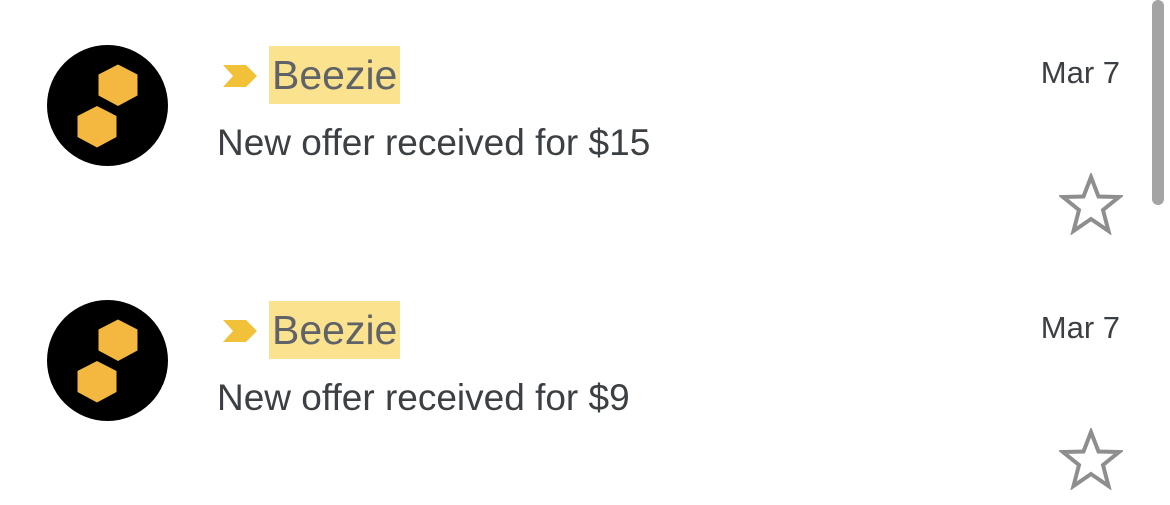 The width and height of the screenshot is (1170, 505). Describe the element at coordinates (434, 142) in the screenshot. I see `email-subject: New offer received for $15` at that location.